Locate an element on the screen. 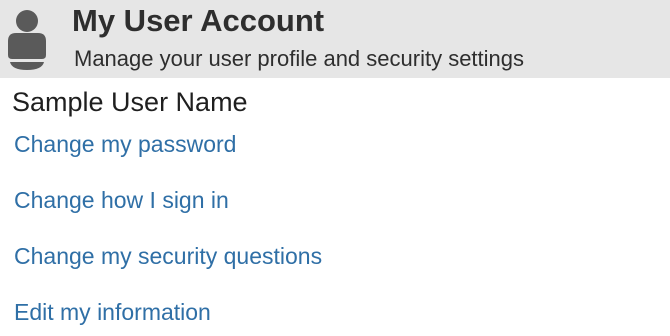 This screenshot has height=336, width=670. user-silhouette-icon is located at coordinates (27, 40).